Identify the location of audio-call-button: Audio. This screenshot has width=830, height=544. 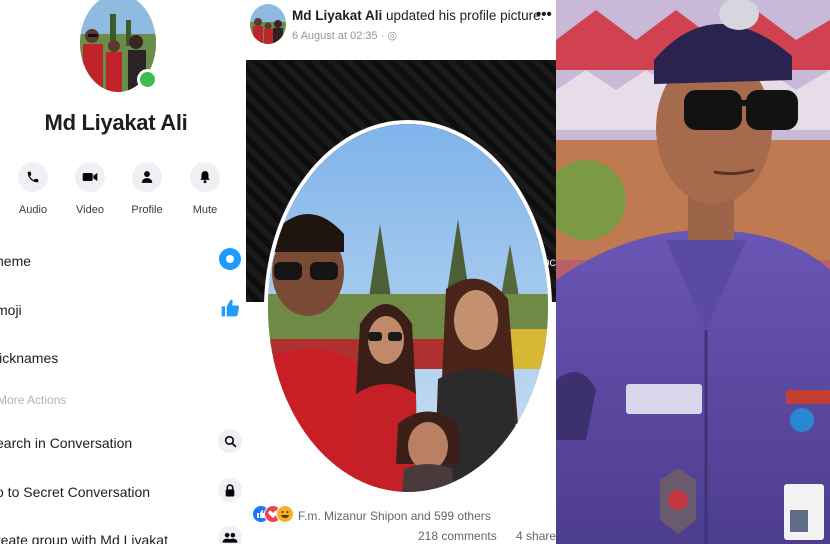
(33, 189).